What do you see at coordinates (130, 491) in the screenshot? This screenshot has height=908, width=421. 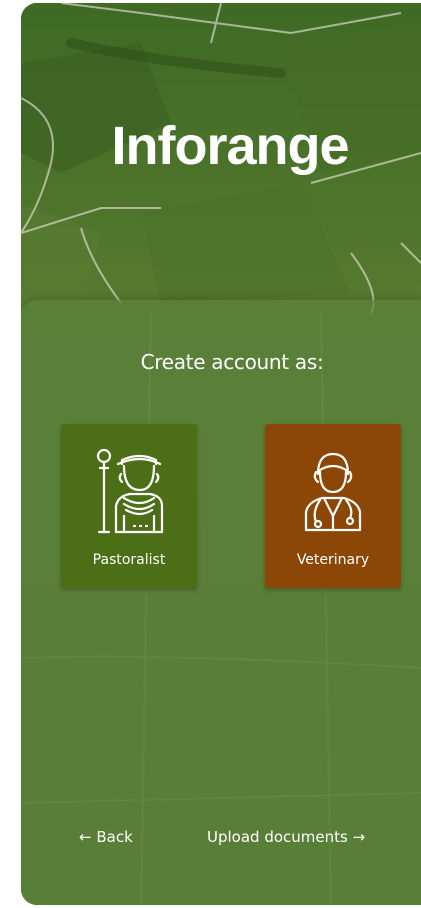 I see `herder-icon` at bounding box center [130, 491].